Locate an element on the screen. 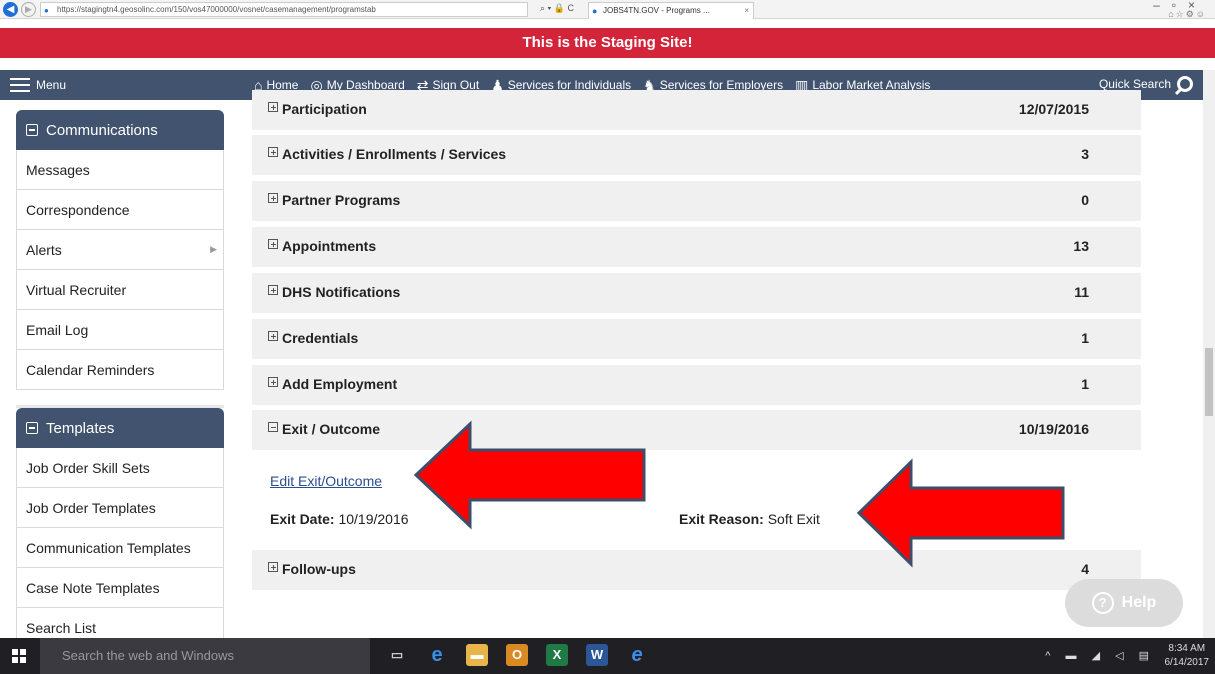 This screenshot has width=1215, height=674. scrollbar-thumb is located at coordinates (1209, 382).